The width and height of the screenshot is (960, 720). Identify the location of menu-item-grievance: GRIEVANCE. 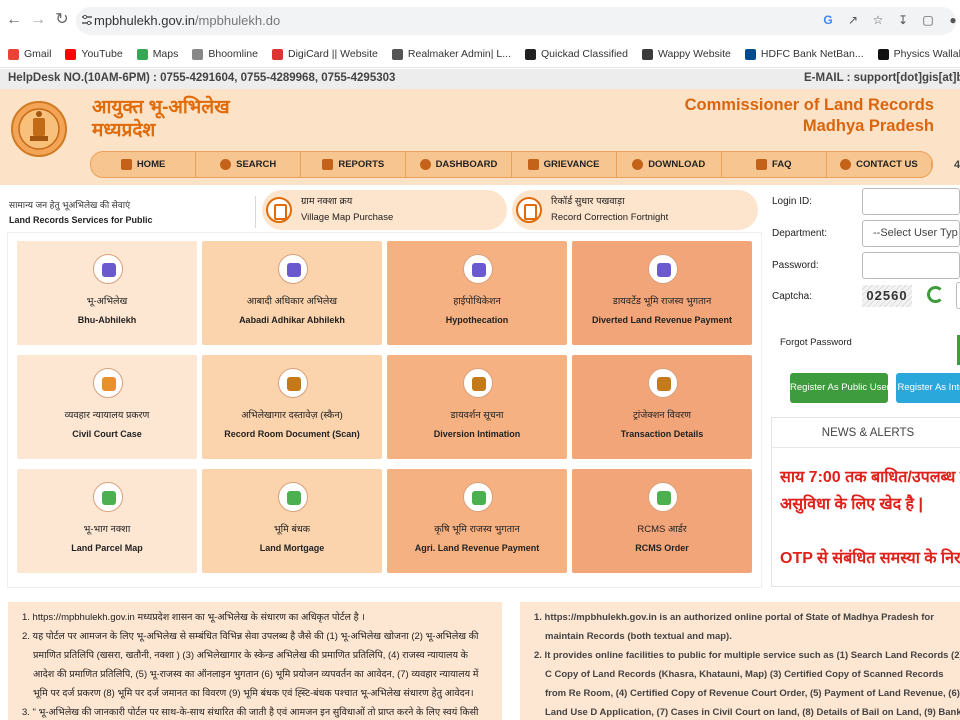
(564, 164).